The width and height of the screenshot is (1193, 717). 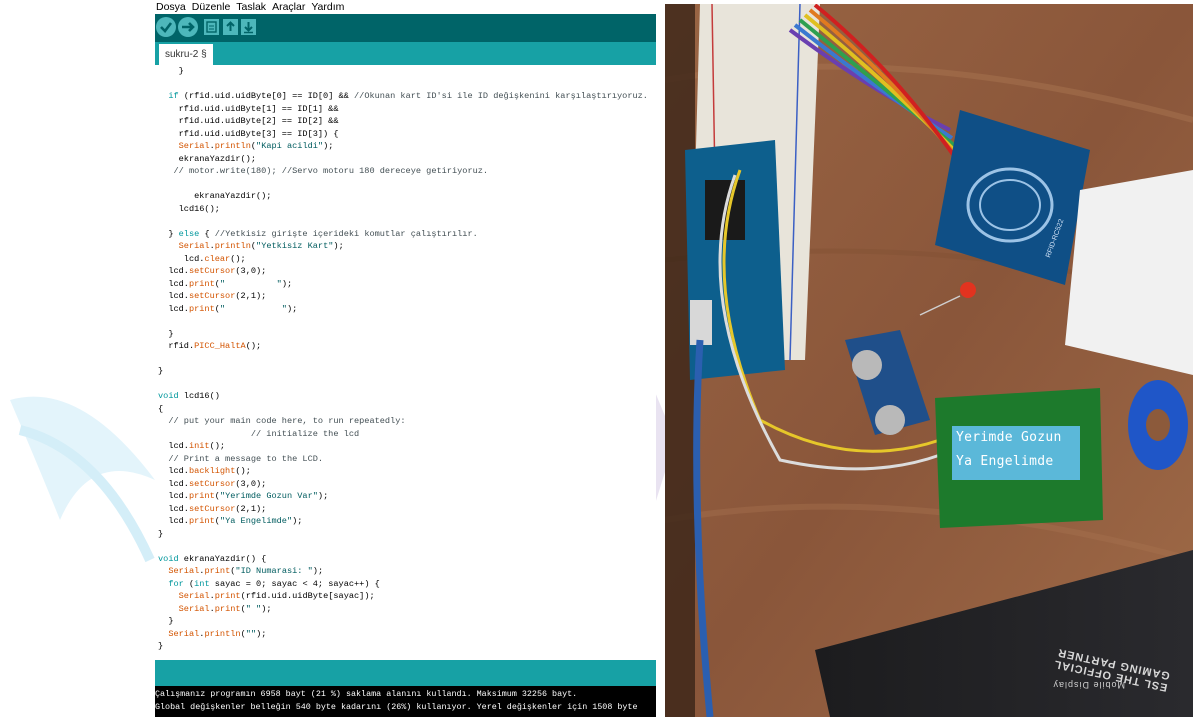 I want to click on code-line: Serial.println("");, so click(x=403, y=634).